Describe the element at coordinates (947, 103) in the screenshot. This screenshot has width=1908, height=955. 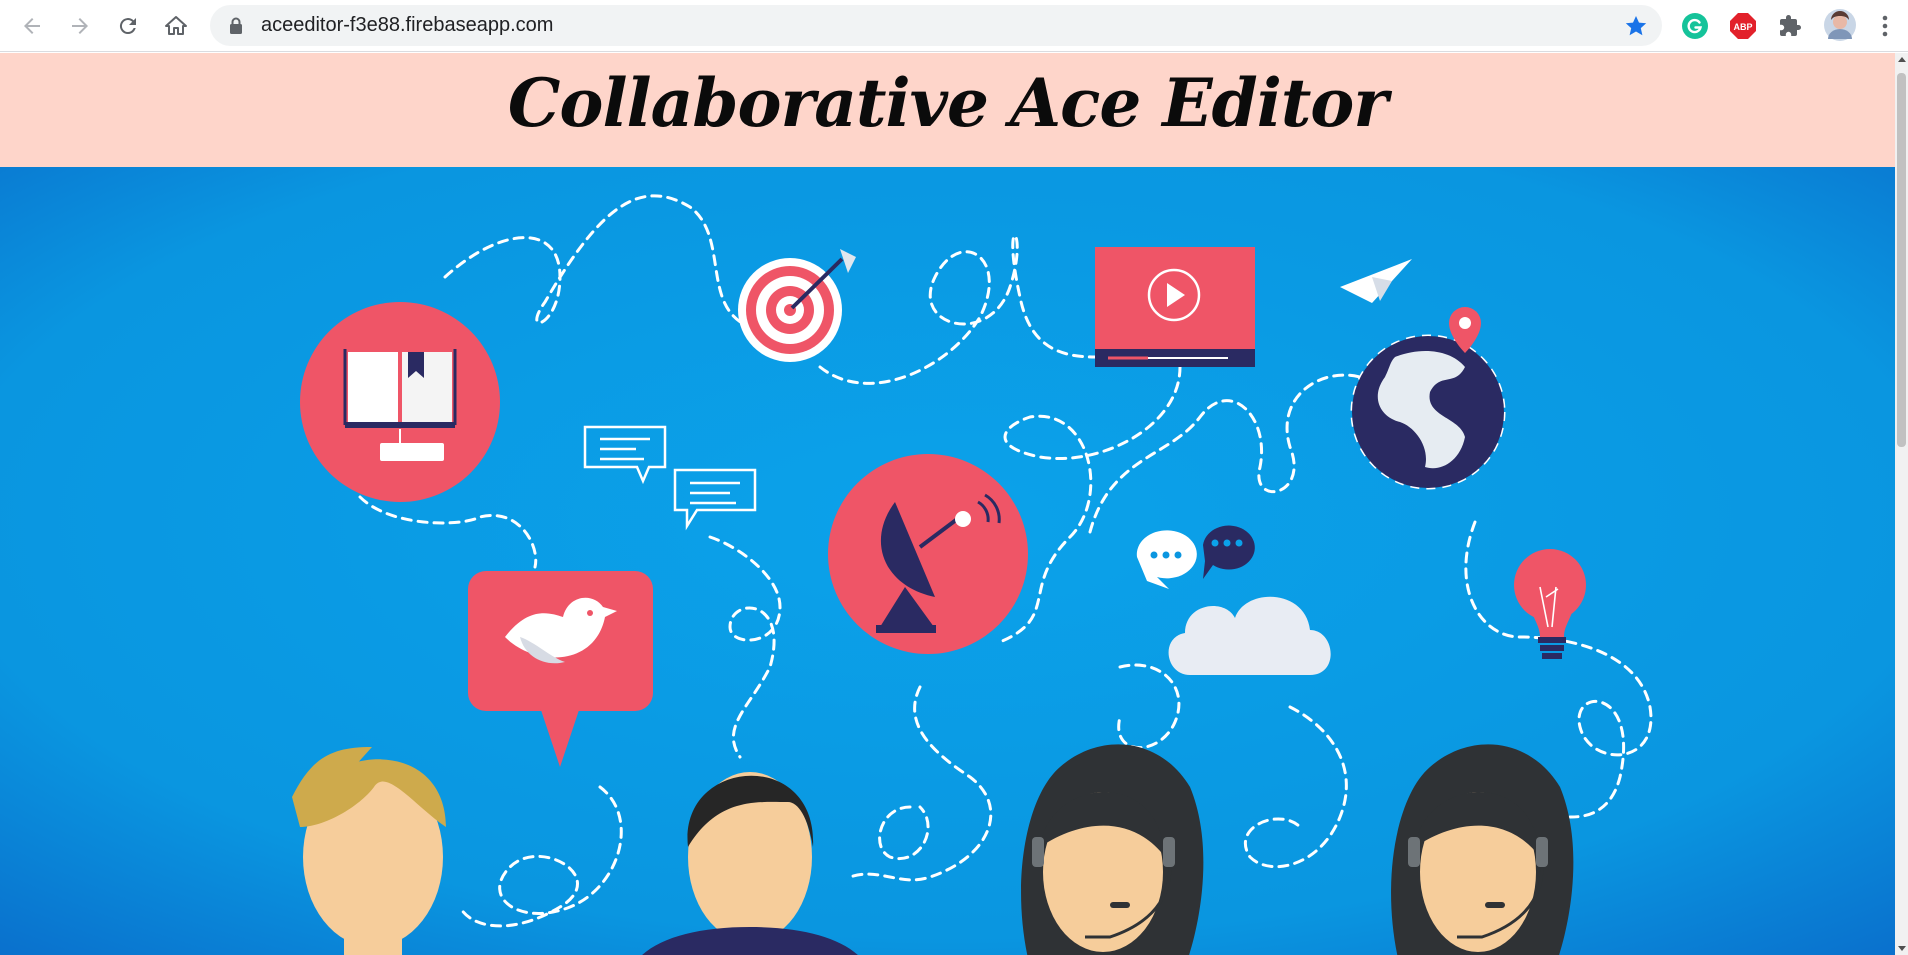
I see `page-title: Collaborative Ace Editor` at that location.